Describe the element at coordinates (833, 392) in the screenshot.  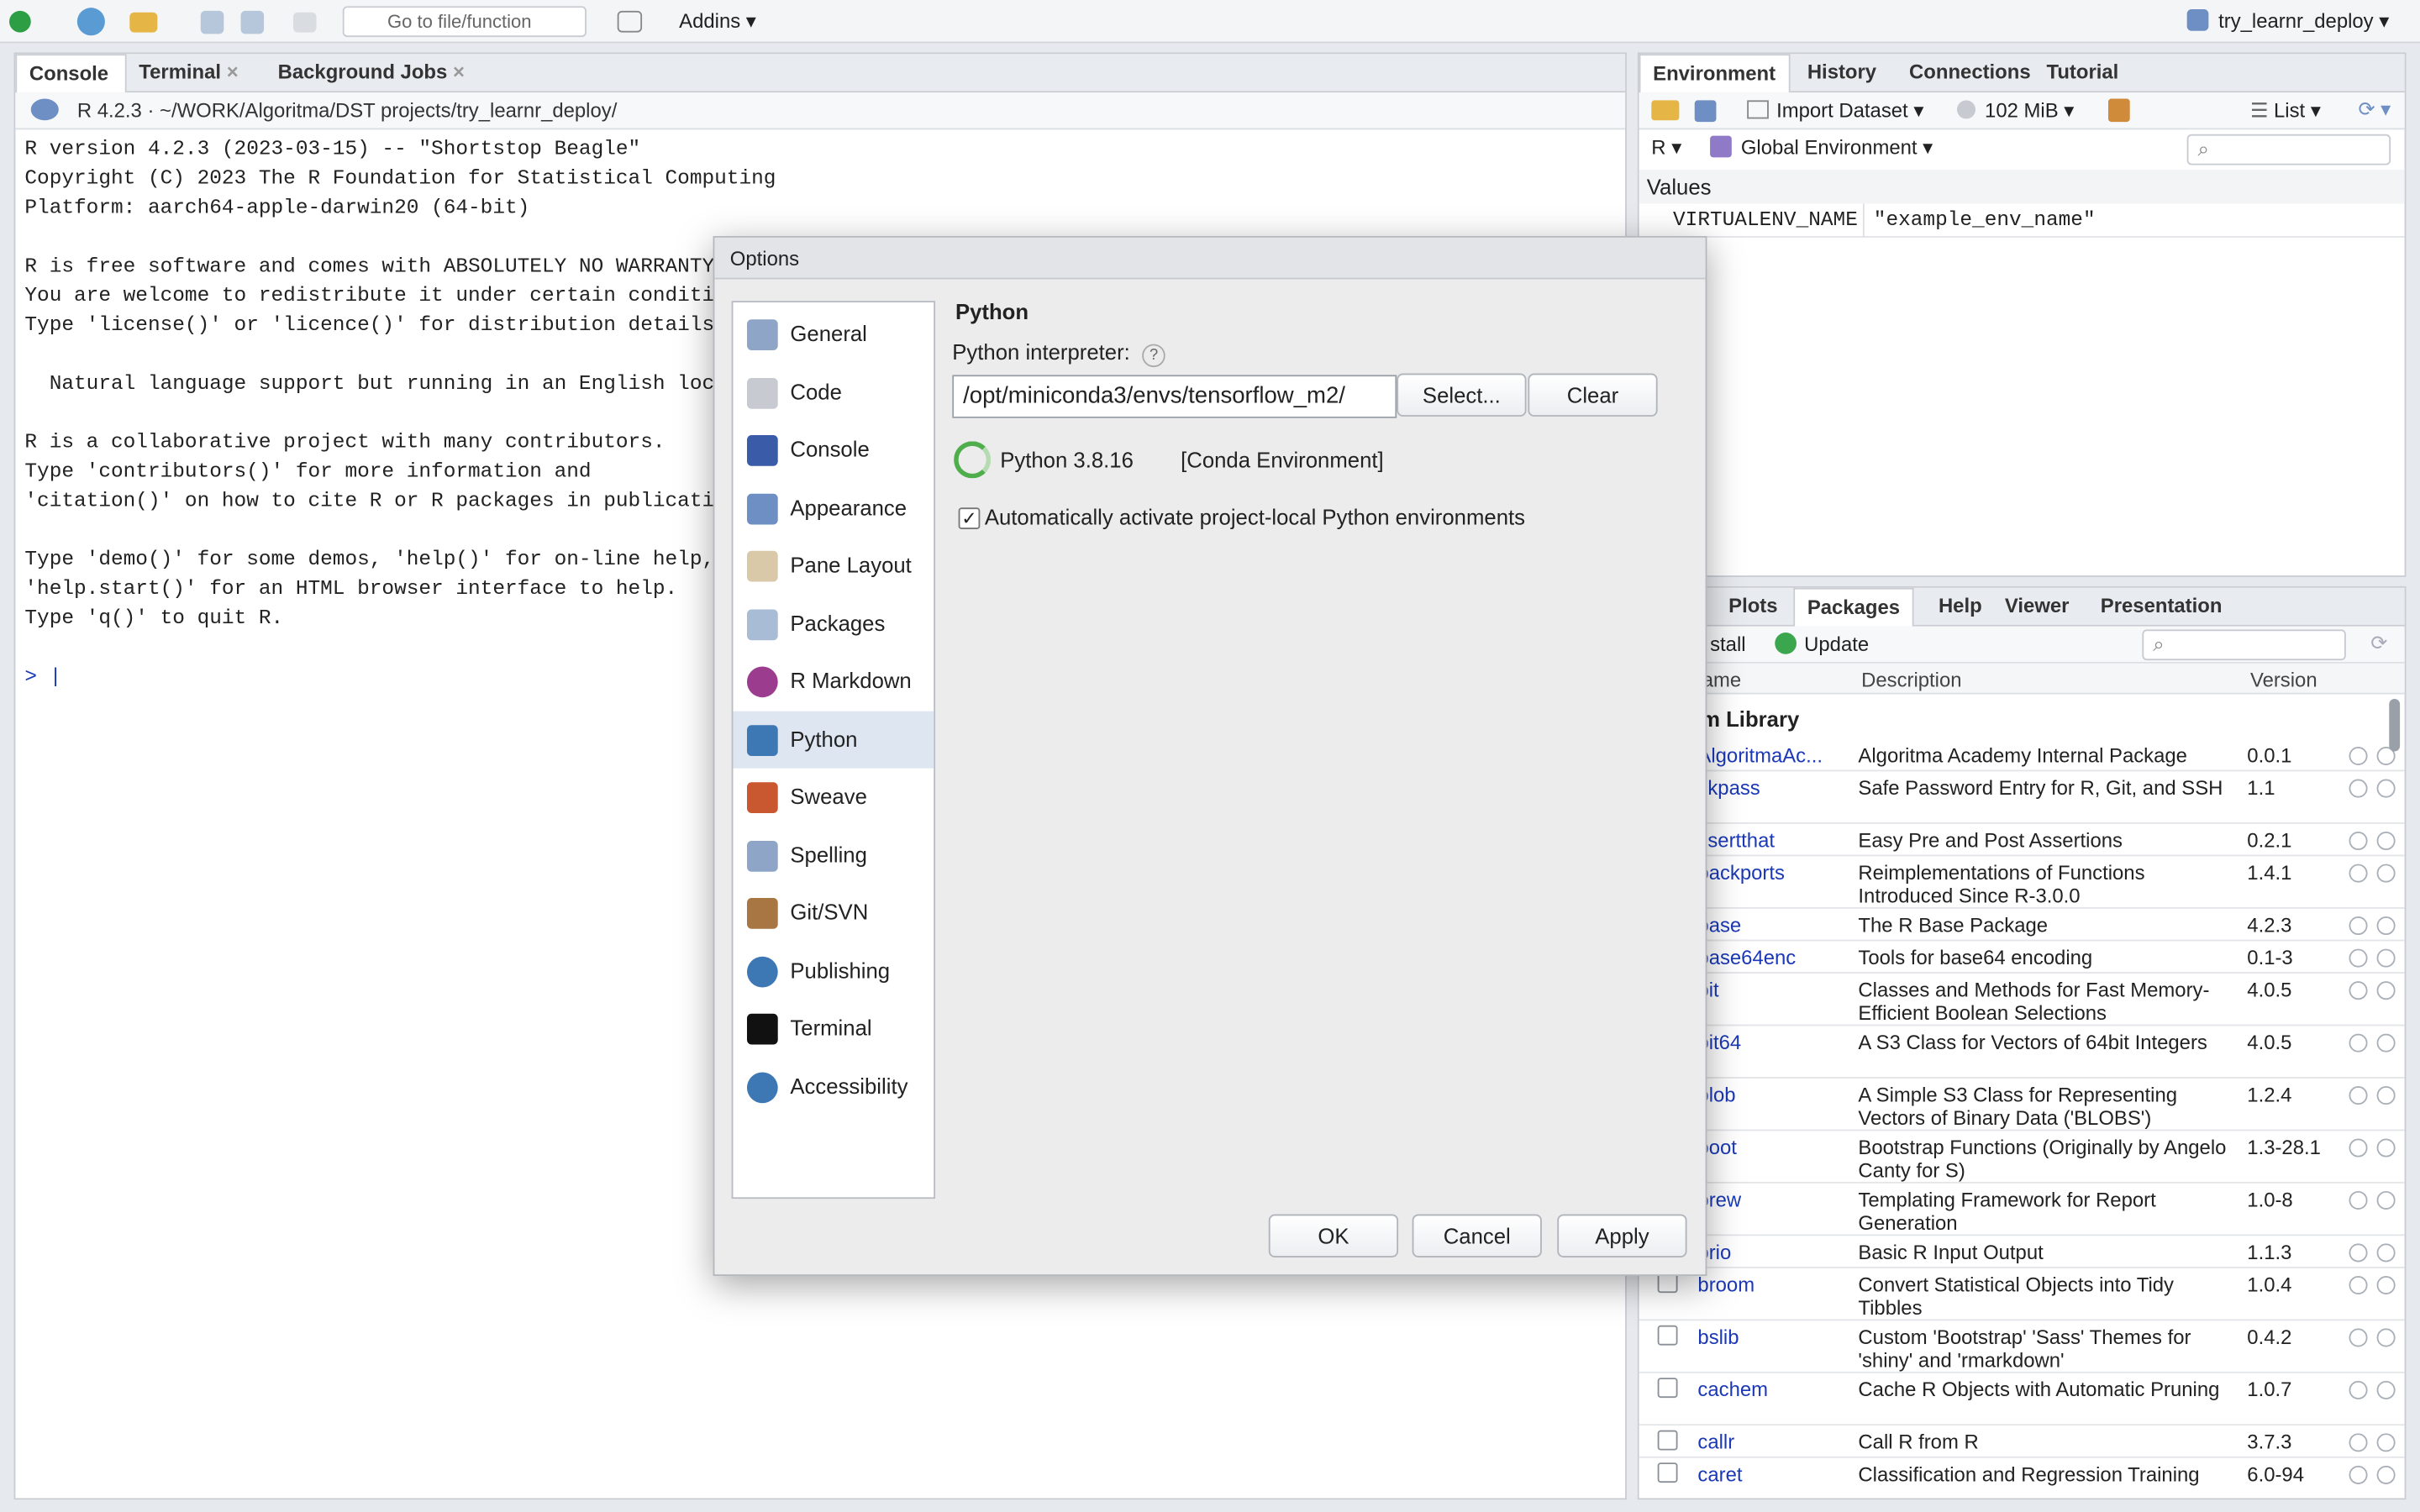
I see `nav-item-code: Code` at that location.